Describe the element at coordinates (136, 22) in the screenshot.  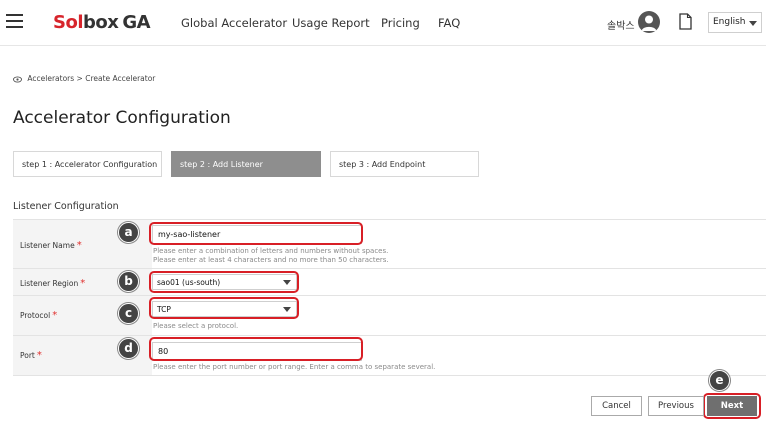
I see `logo-ga: GA` at that location.